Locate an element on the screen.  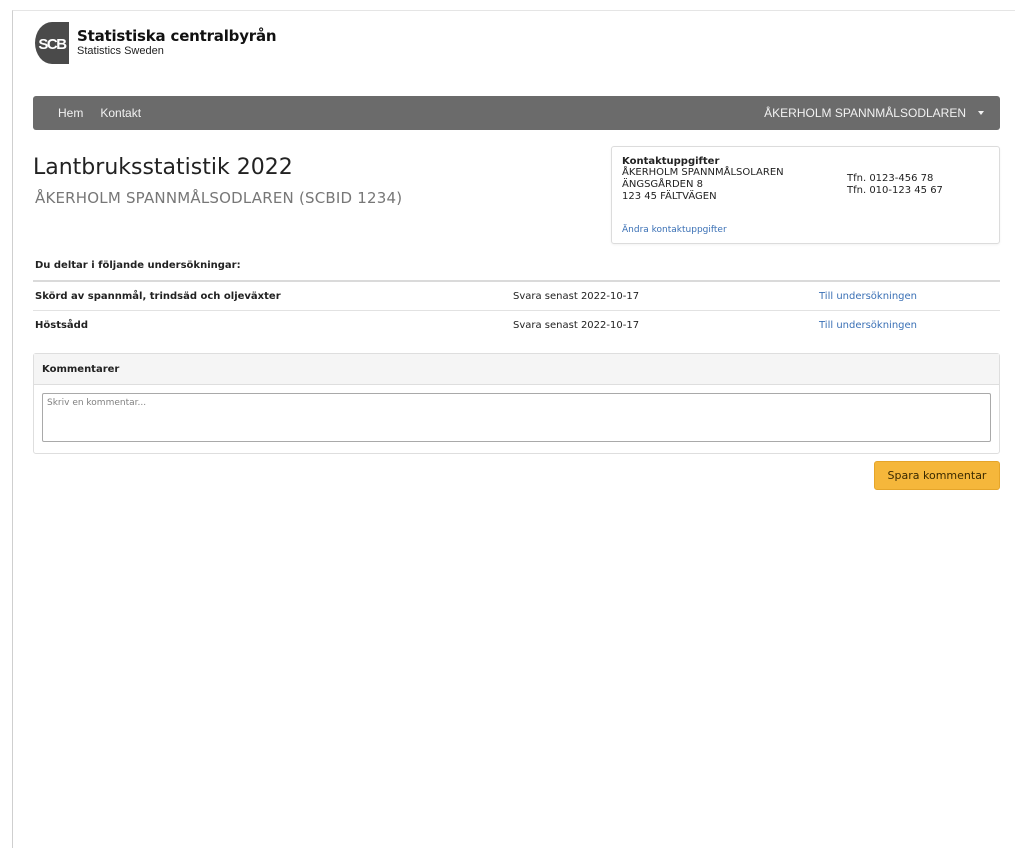
navbar: Hem Kontakt ÅKERHOLM SPANNMÅLSODLAREN is located at coordinates (516, 113).